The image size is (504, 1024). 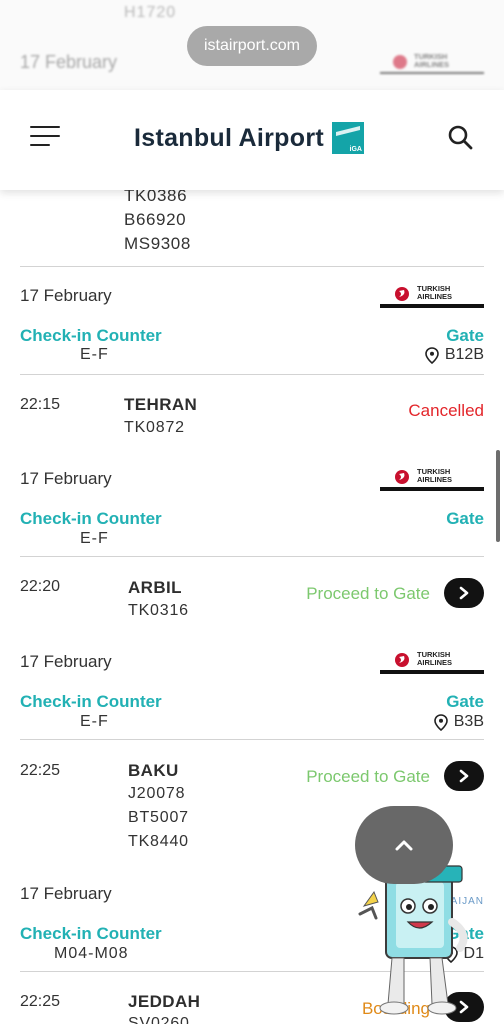 What do you see at coordinates (446, 410) in the screenshot?
I see `flight-status: Cancelled` at bounding box center [446, 410].